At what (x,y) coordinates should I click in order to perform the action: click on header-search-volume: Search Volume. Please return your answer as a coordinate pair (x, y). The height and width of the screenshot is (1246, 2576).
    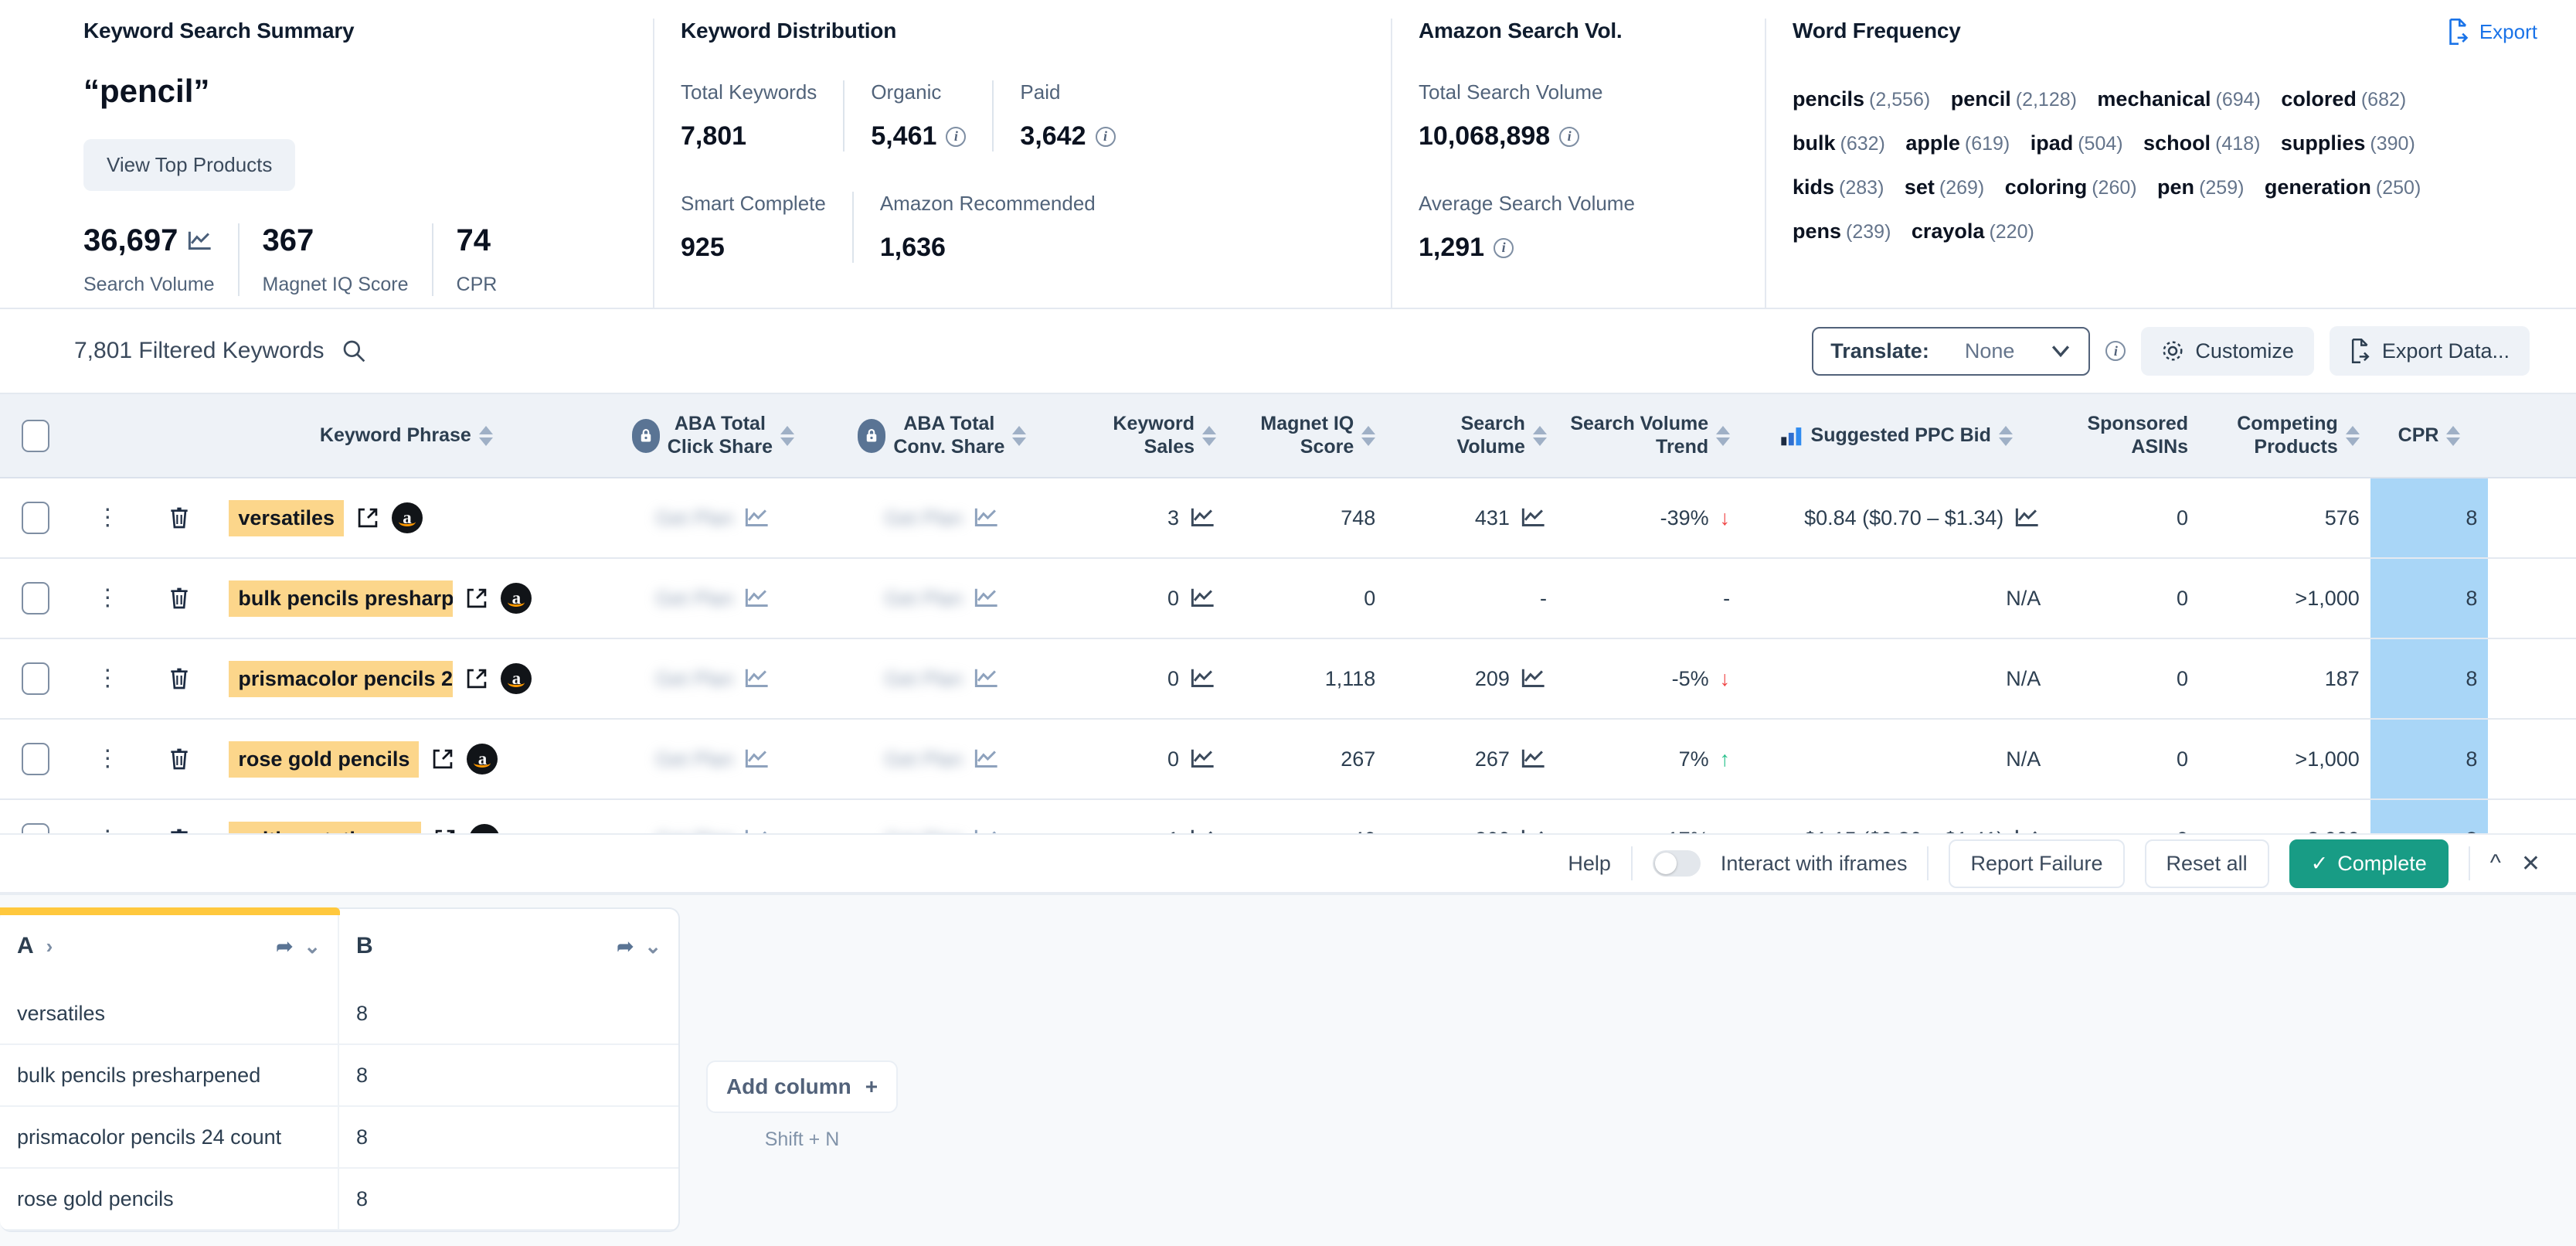
    Looking at the image, I should click on (1472, 436).